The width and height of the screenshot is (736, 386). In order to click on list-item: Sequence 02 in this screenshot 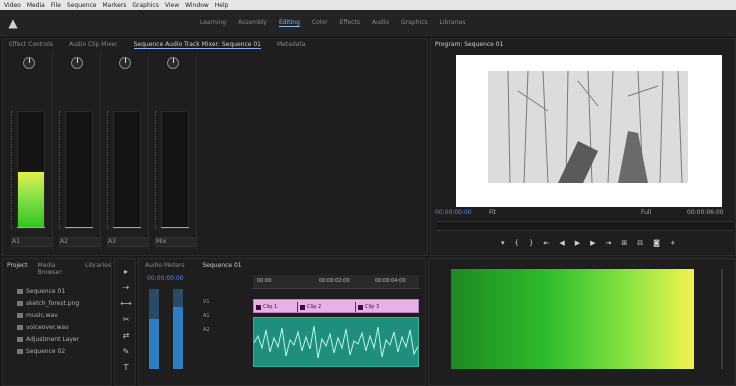, I will do `click(41, 351)`.